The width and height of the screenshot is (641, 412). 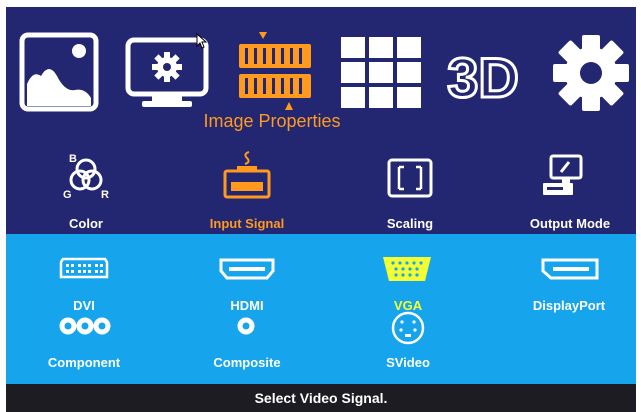 I want to click on composite-label: Composite, so click(x=247, y=362).